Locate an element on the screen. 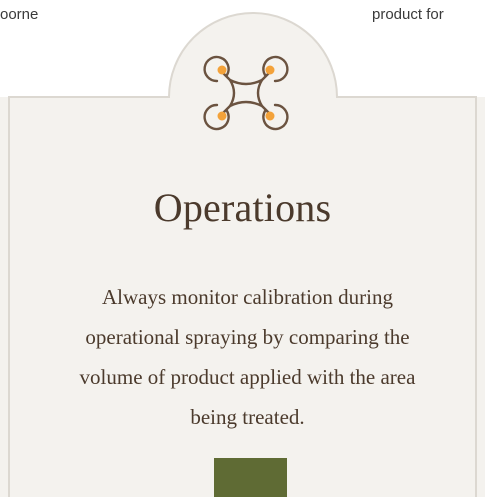 The height and width of the screenshot is (497, 485). drone-icon is located at coordinates (246, 93).